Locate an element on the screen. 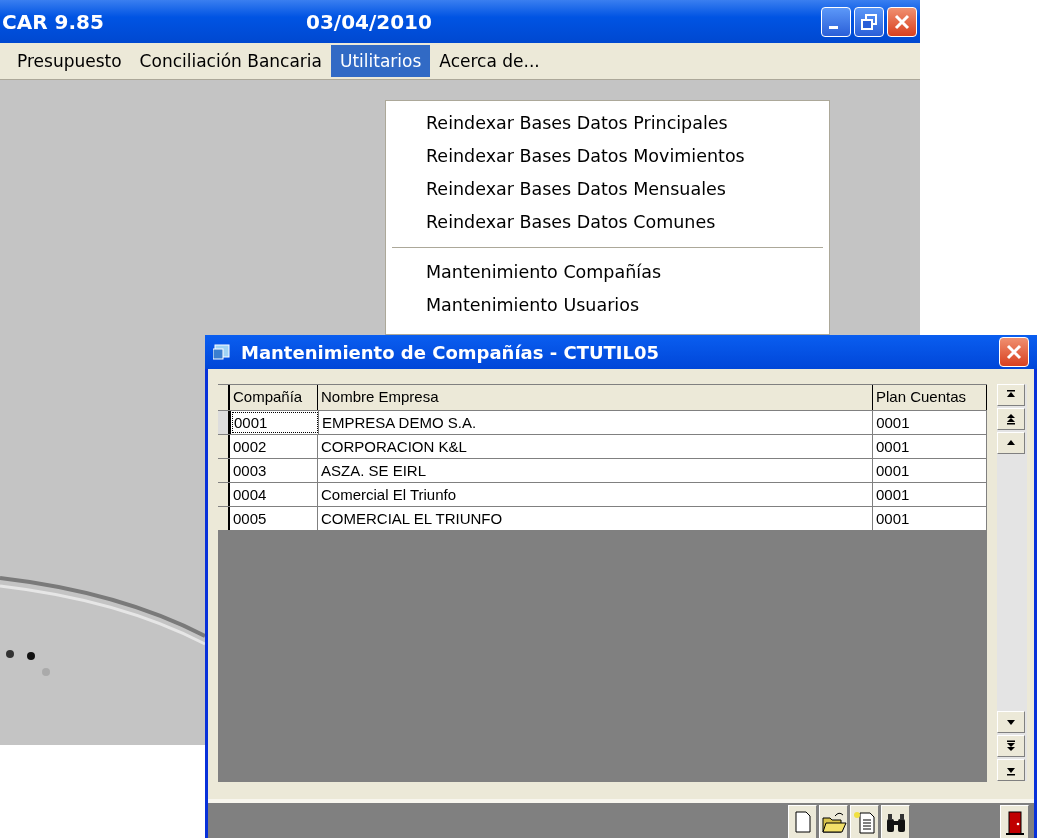  table-cell: 0003 is located at coordinates (274, 470).